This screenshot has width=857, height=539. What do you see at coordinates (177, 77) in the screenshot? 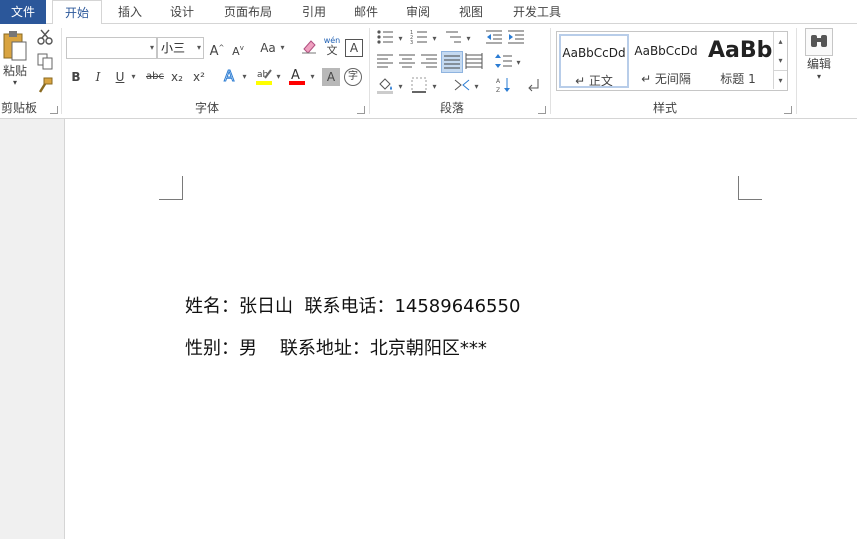
I see `subscript-button: x₂` at bounding box center [177, 77].